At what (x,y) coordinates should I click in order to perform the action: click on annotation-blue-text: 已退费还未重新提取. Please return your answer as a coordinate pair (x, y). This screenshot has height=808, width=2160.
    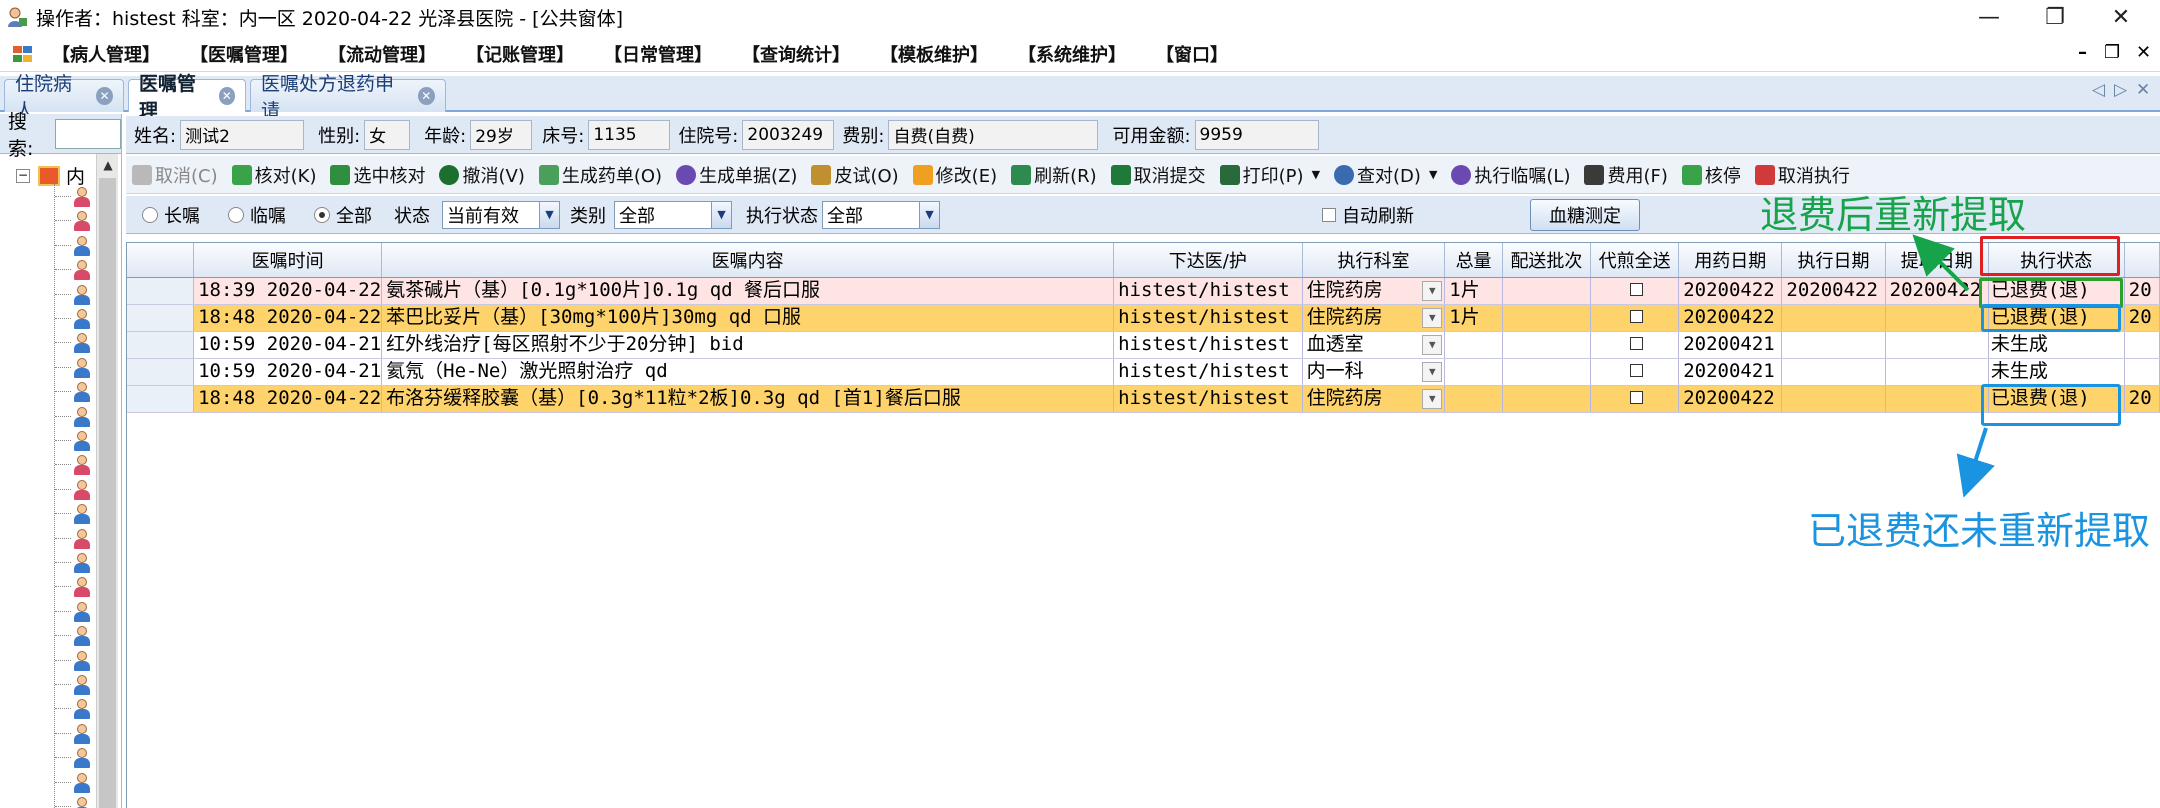
    Looking at the image, I should click on (1979, 531).